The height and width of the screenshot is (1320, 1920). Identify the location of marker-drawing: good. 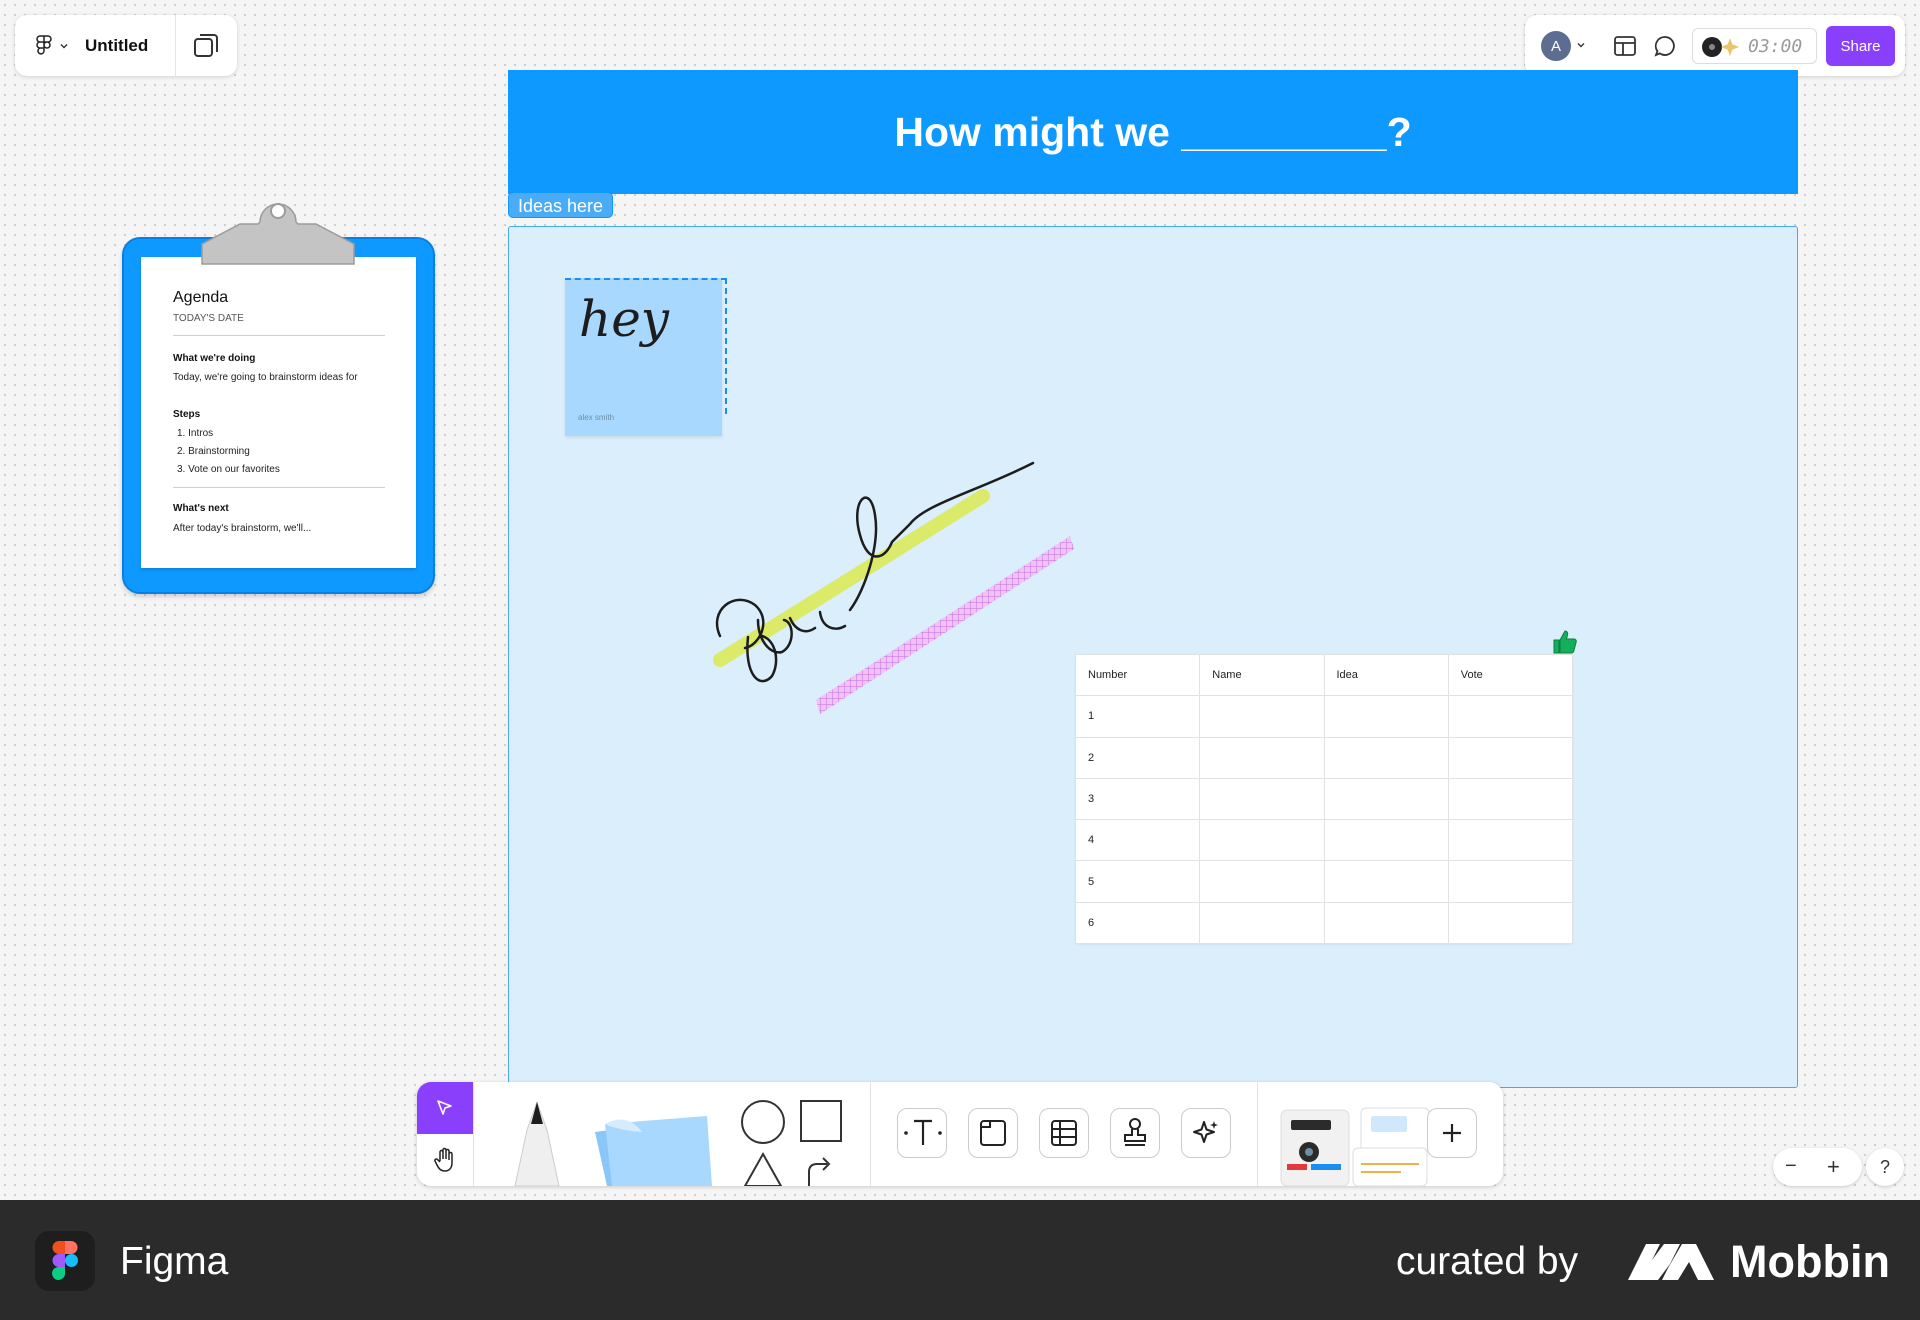
(895, 590).